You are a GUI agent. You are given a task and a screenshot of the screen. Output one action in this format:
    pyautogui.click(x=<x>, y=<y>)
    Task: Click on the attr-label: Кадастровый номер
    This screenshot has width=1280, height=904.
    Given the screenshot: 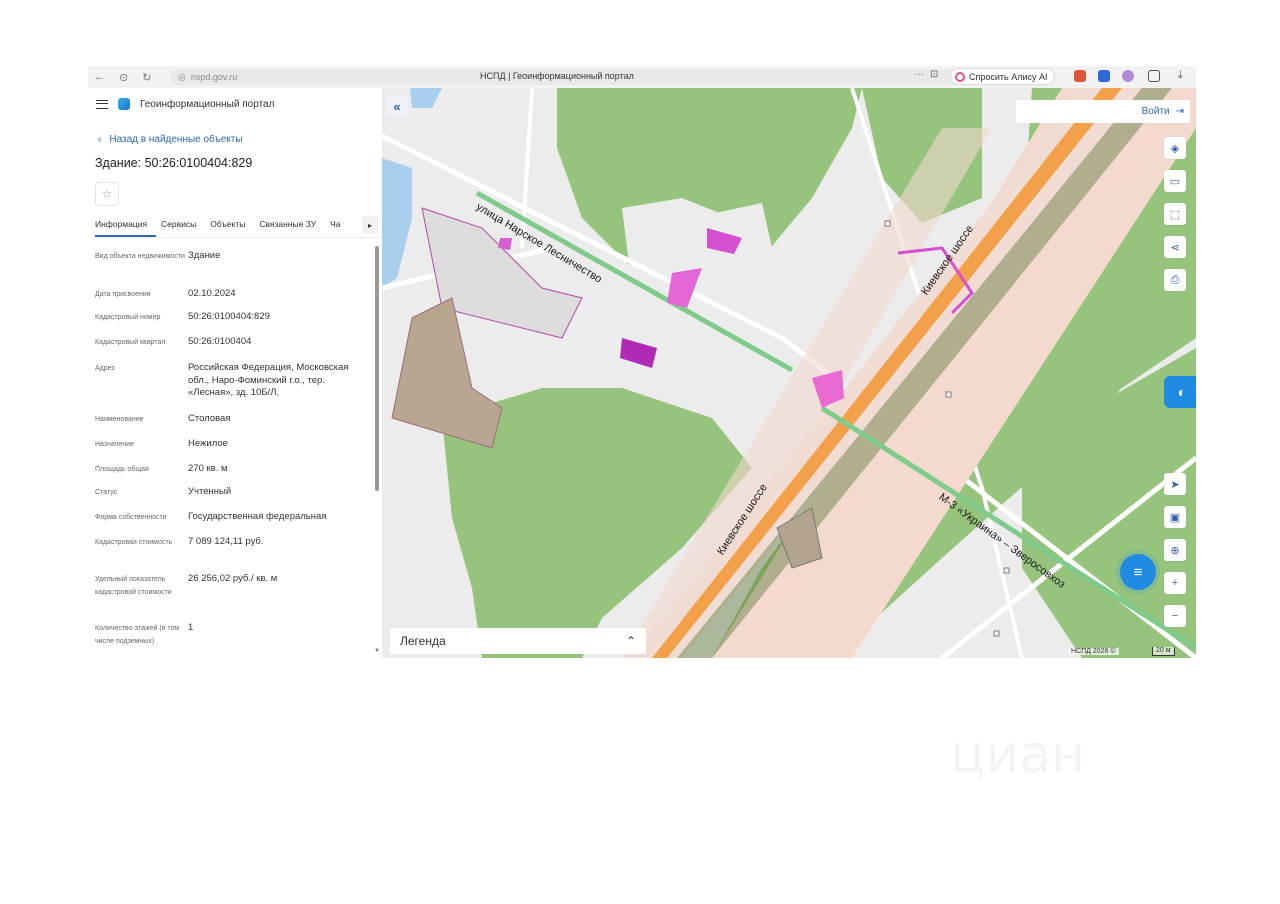 What is the action you would take?
    pyautogui.click(x=128, y=317)
    